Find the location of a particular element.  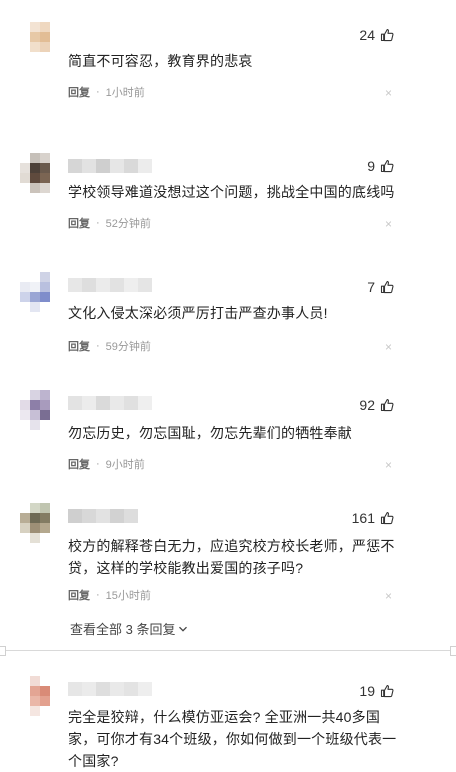

view-all-replies-button: 查看全部 3 条回复 is located at coordinates (129, 628).